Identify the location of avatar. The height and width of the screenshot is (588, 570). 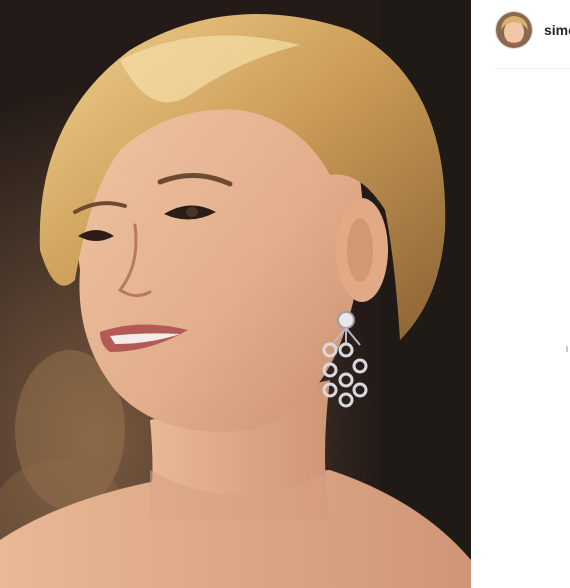
(514, 30).